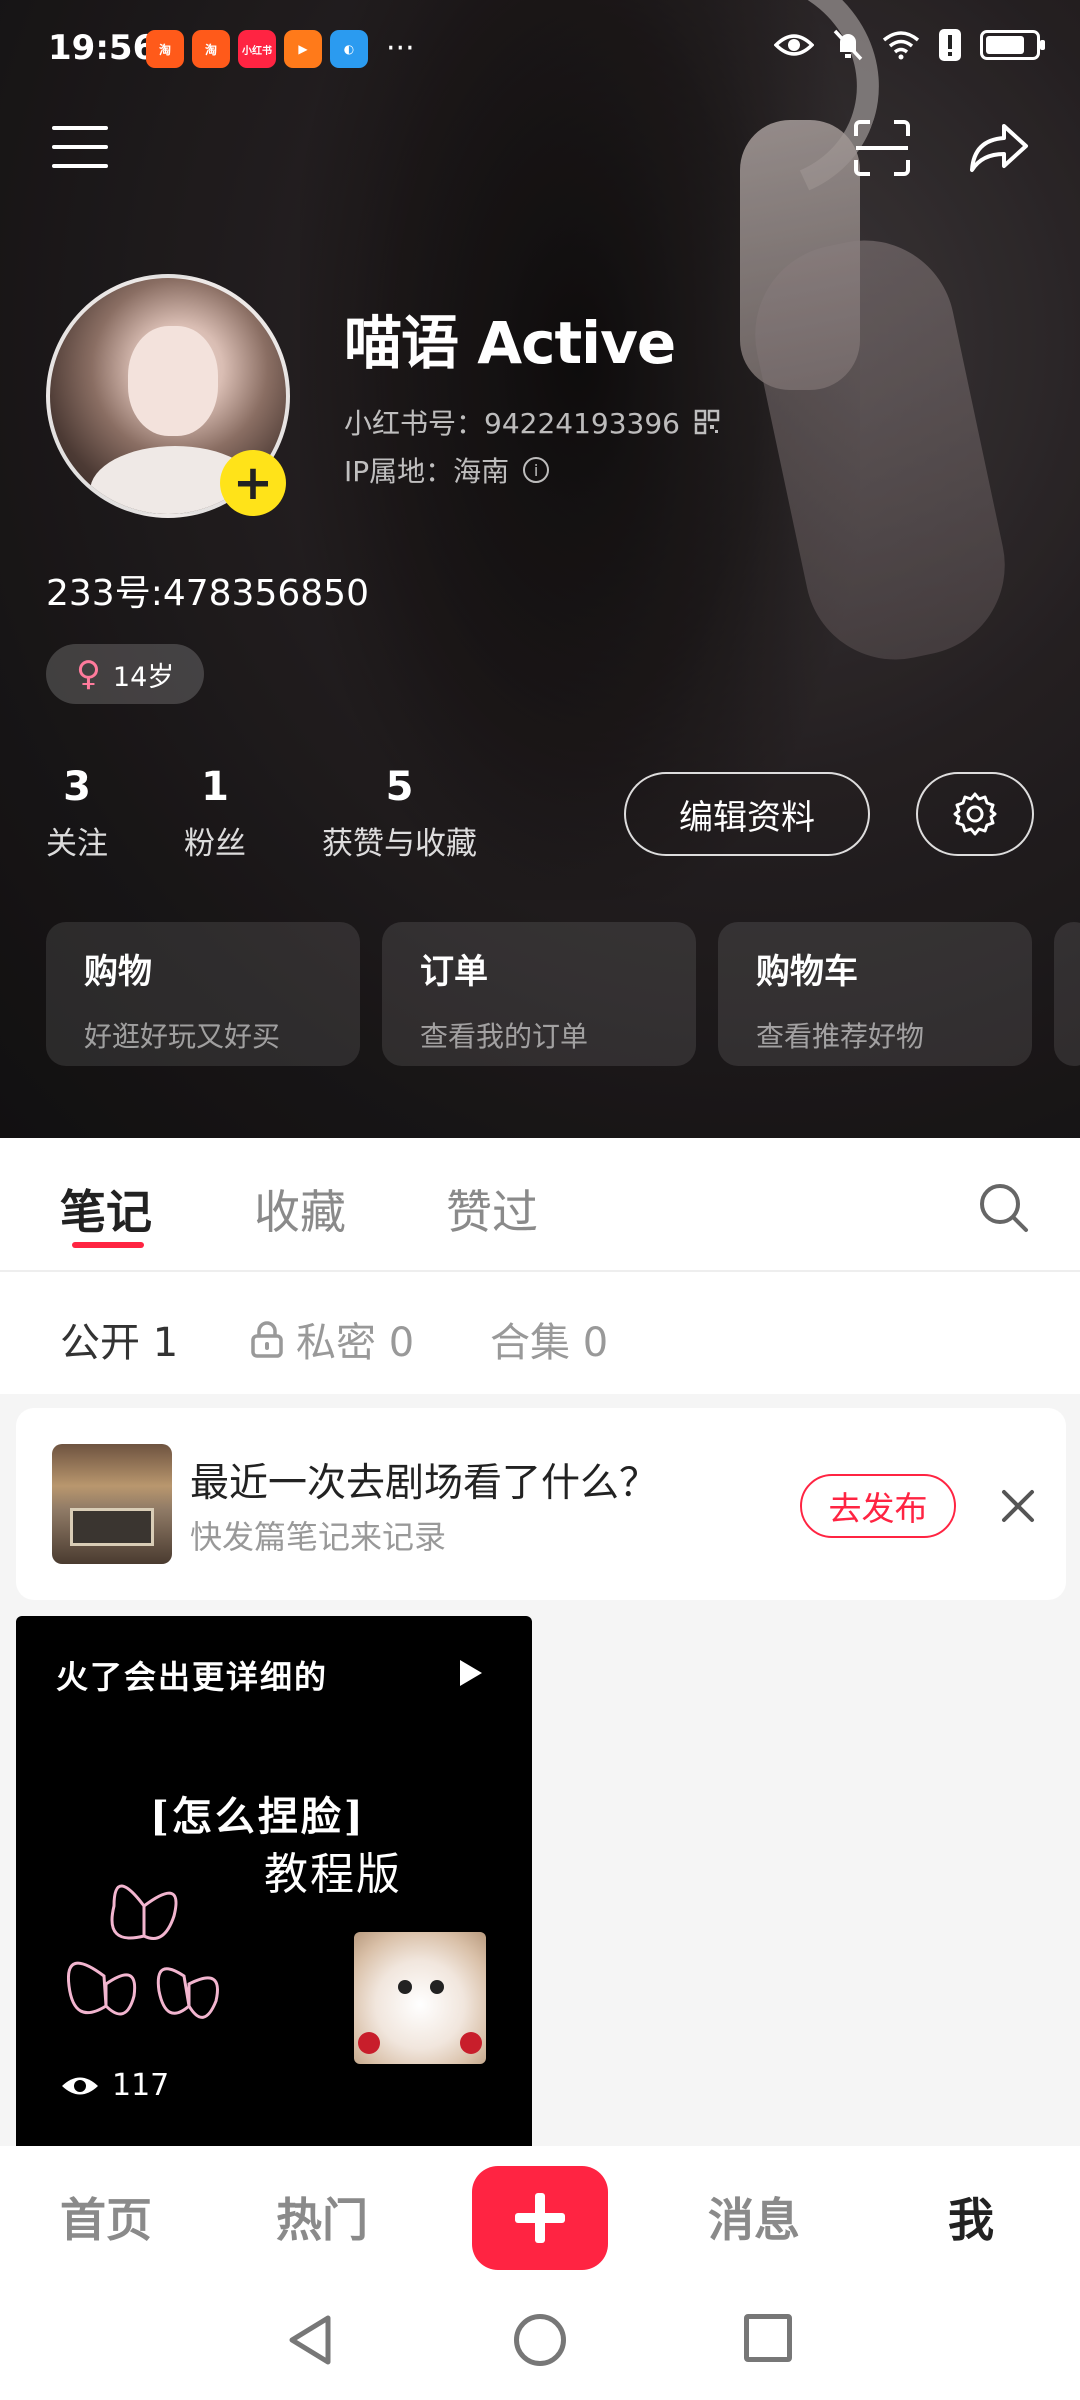 This screenshot has height=2400, width=1080. Describe the element at coordinates (971, 2217) in the screenshot. I see `nav-me: 我` at that location.